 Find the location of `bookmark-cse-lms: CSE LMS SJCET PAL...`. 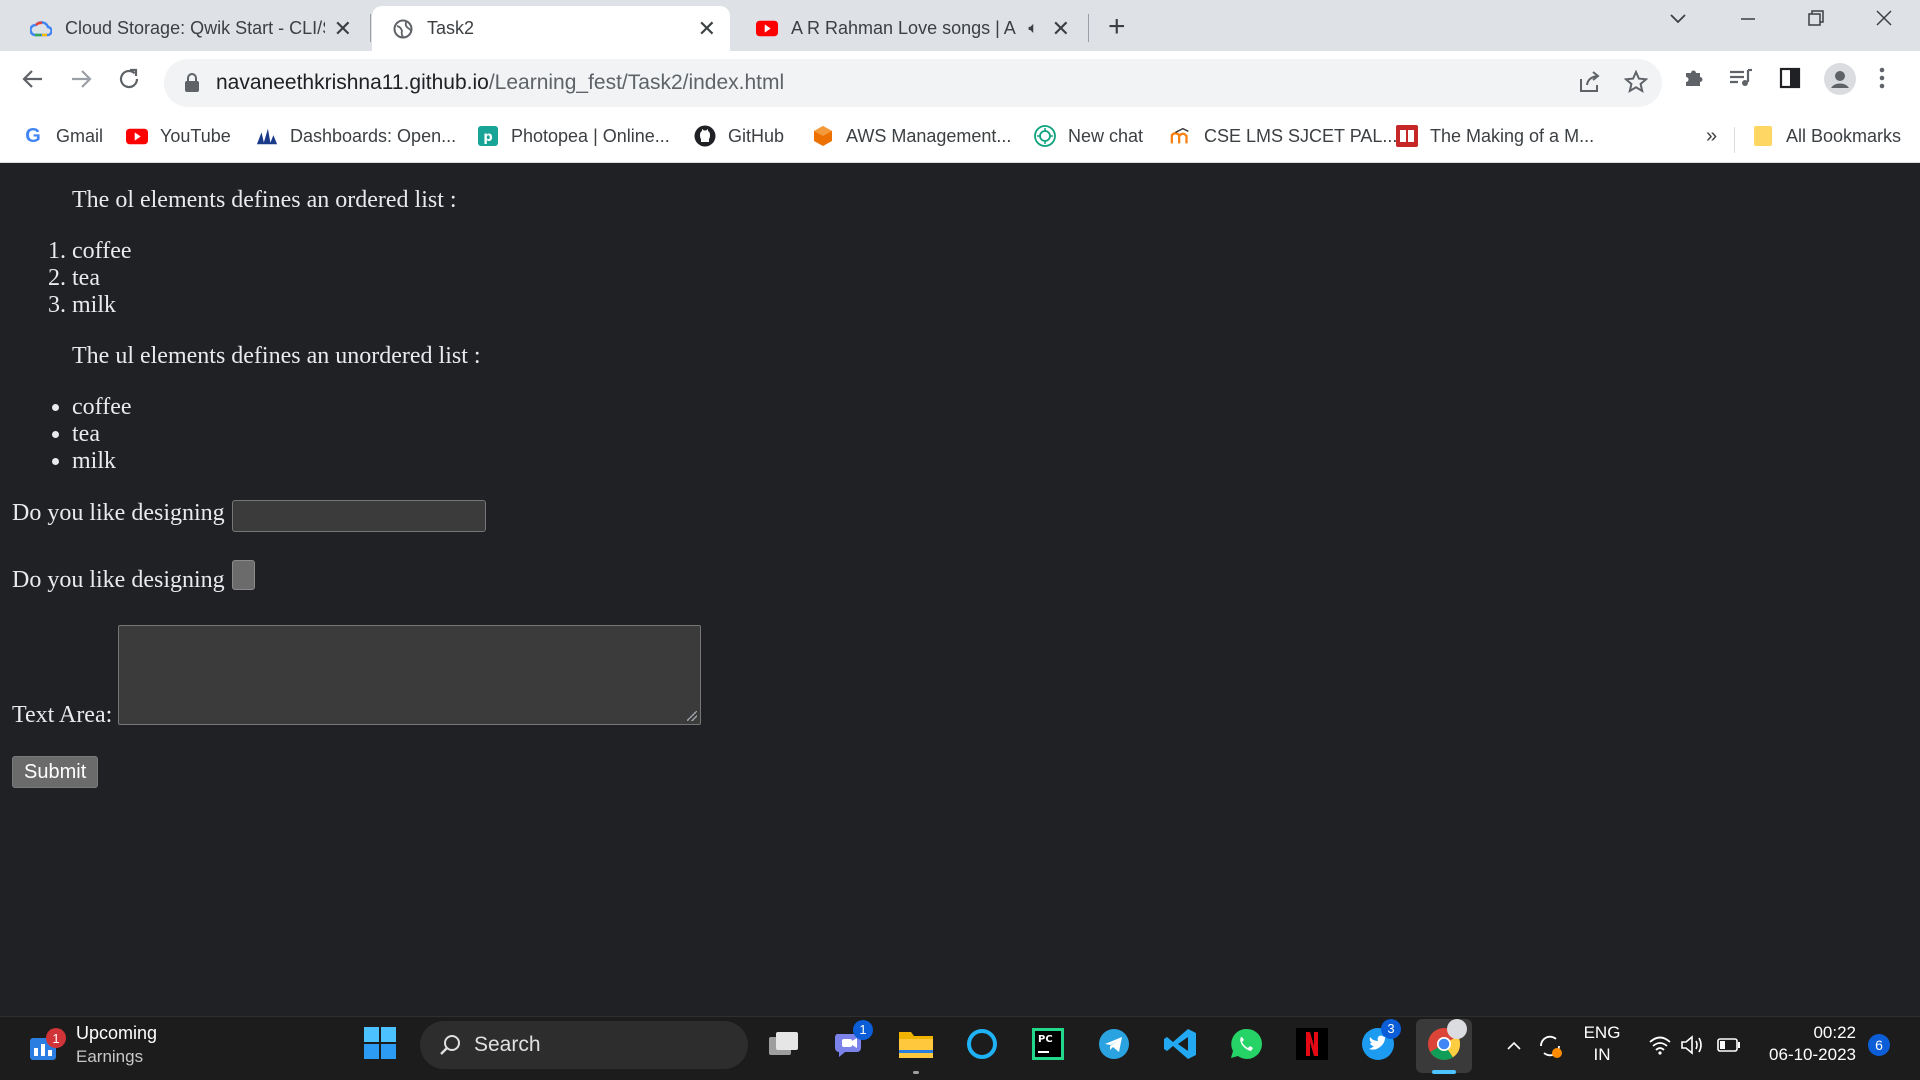

bookmark-cse-lms: CSE LMS SJCET PAL... is located at coordinates (1283, 136).